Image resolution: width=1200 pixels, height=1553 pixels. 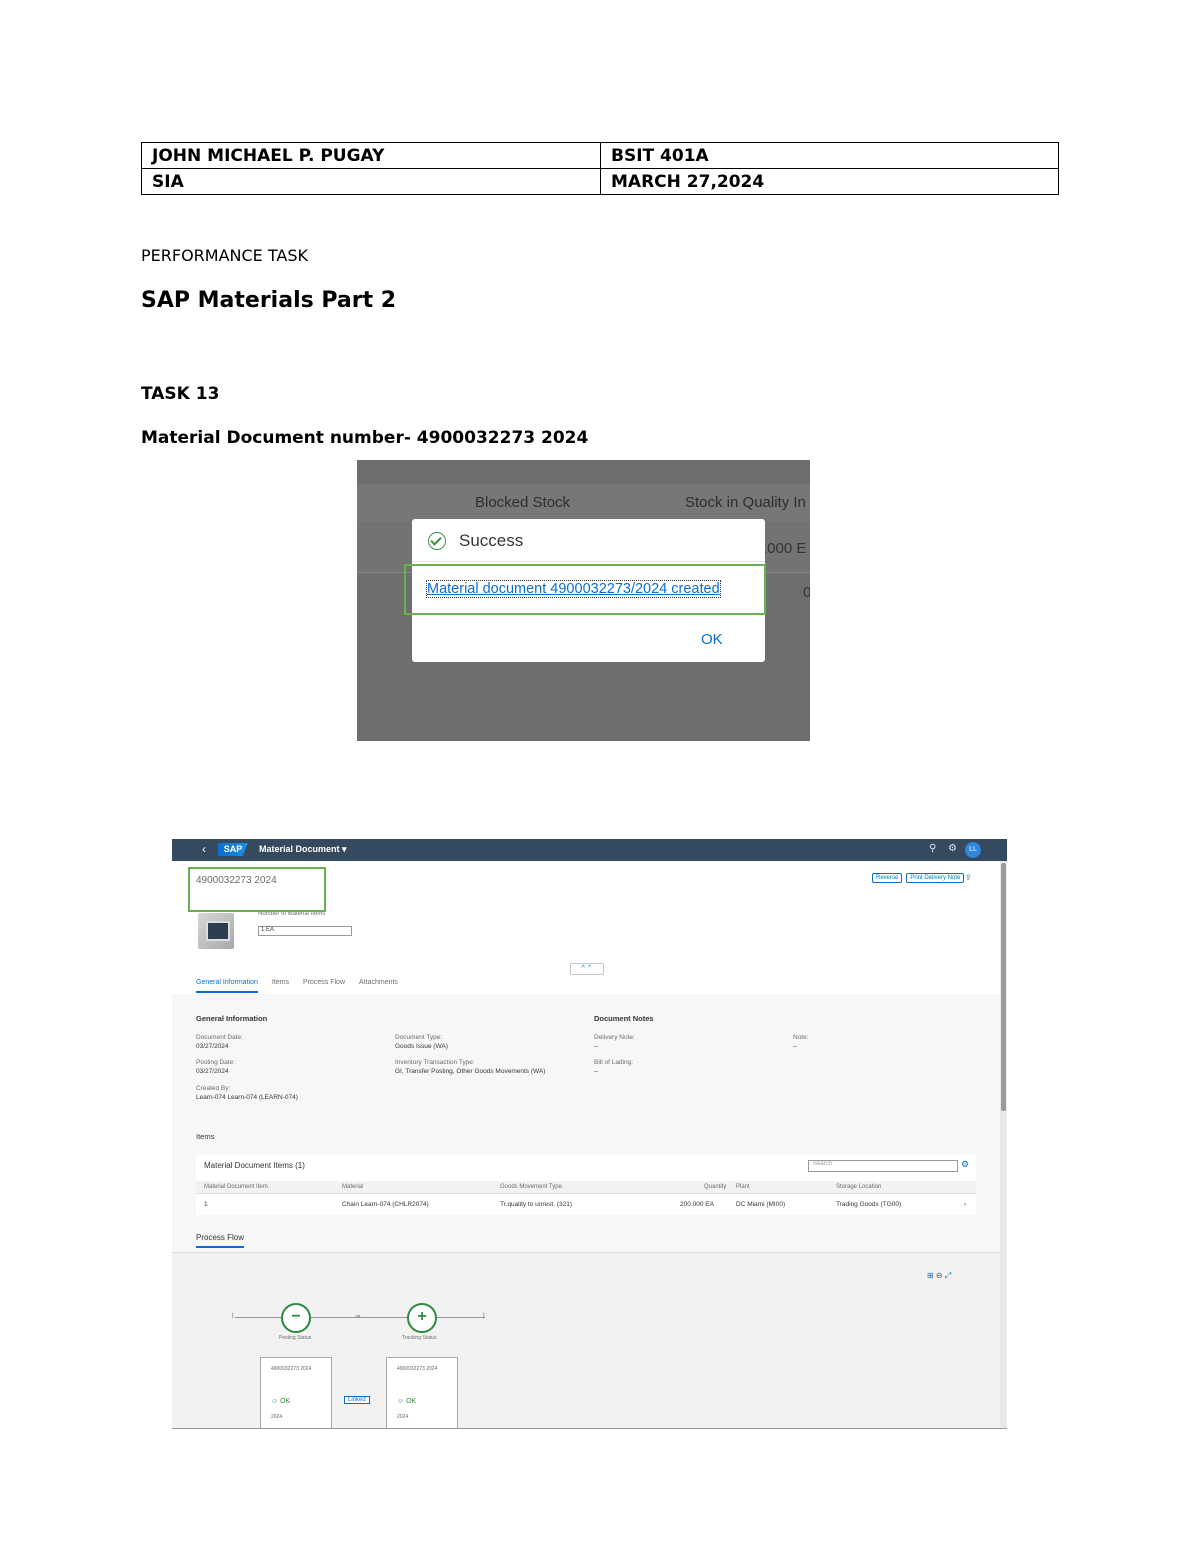 What do you see at coordinates (295, 1338) in the screenshot?
I see `node-label-posting: Posting Status` at bounding box center [295, 1338].